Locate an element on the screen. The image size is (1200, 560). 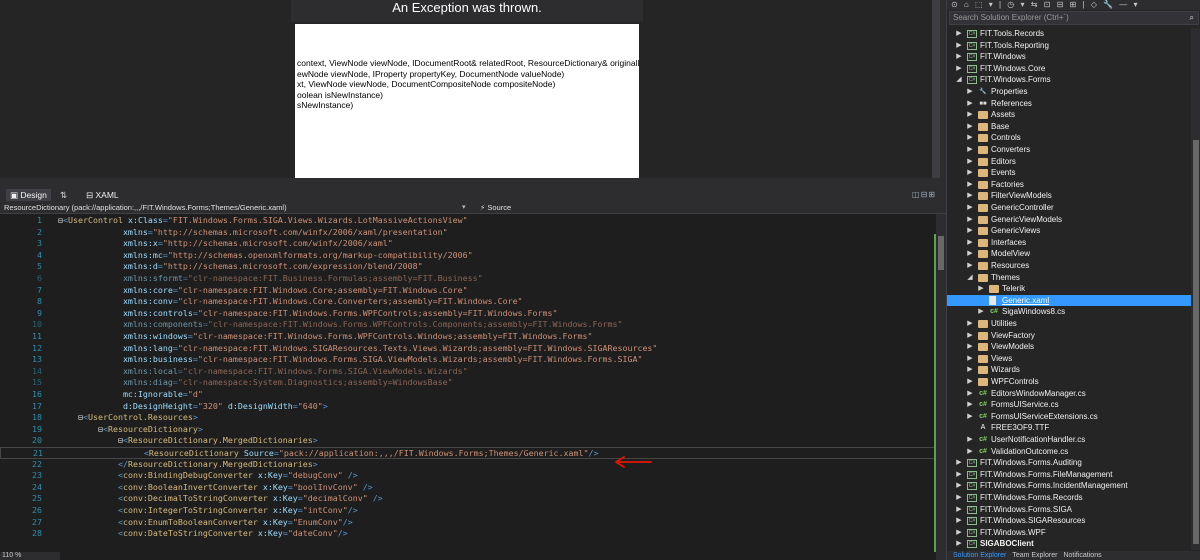
swap-panes-icon: ⇅ is located at coordinates (63, 195).